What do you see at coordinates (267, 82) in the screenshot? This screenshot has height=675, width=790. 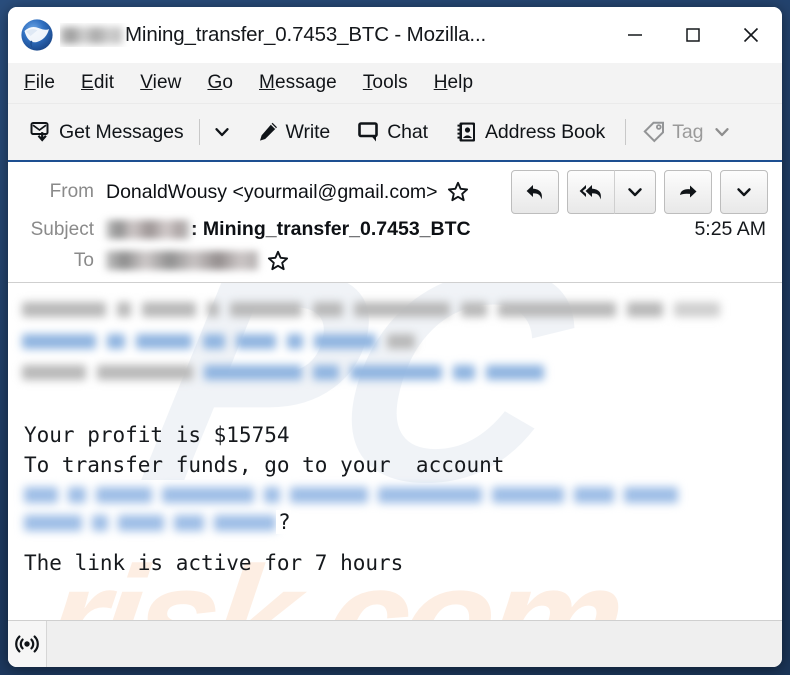 I see `menu-accel-message: M` at bounding box center [267, 82].